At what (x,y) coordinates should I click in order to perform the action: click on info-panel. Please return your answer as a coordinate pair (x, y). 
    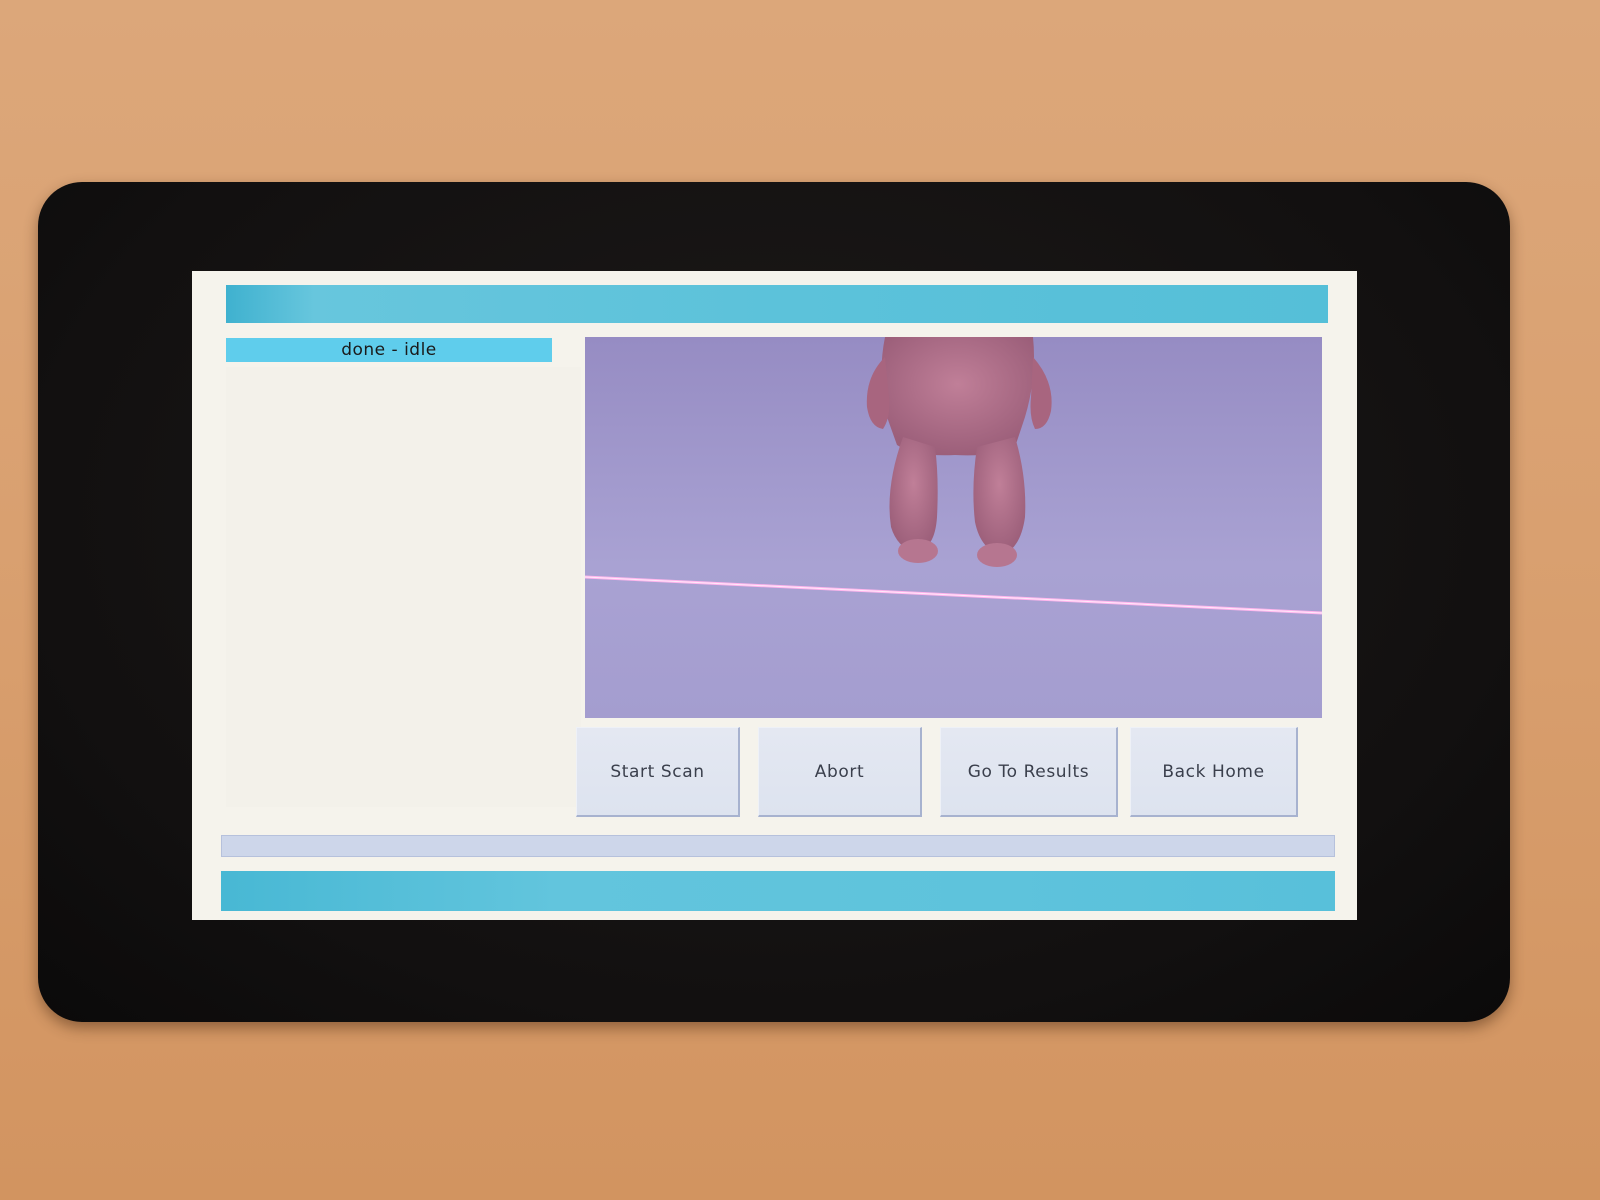
    Looking at the image, I should click on (403, 587).